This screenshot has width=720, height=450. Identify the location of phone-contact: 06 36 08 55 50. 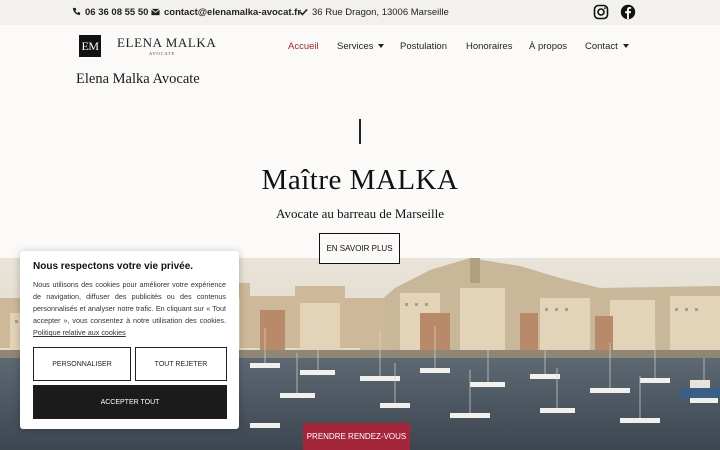
(109, 12).